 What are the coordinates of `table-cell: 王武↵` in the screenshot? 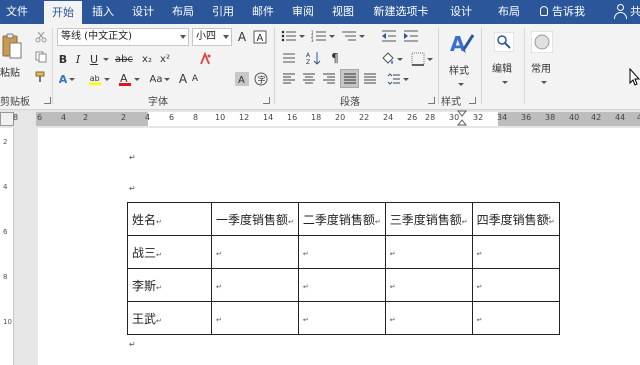 It's located at (169, 318).